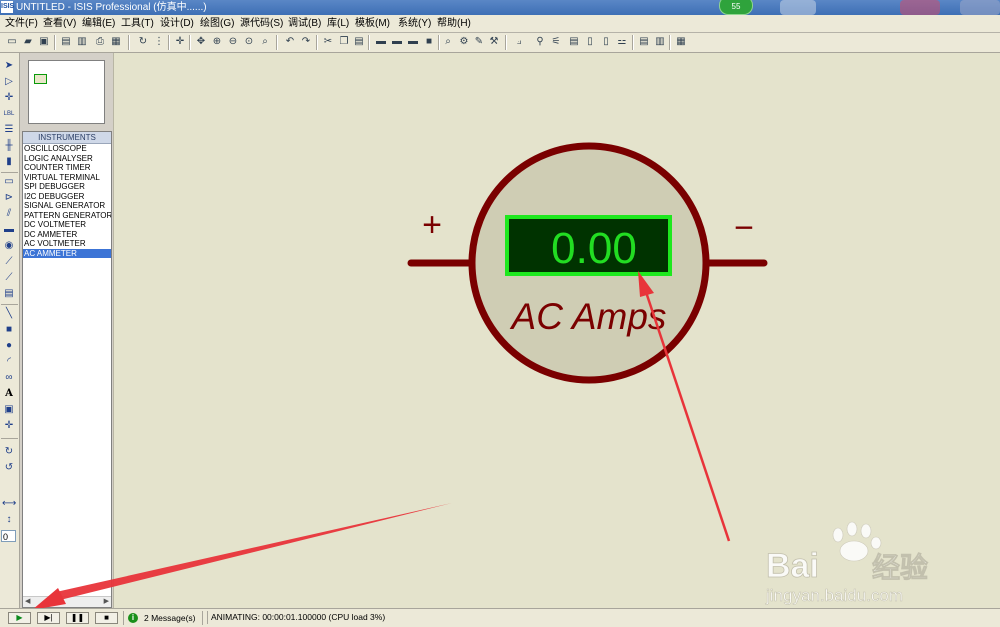  What do you see at coordinates (98, 23) in the screenshot?
I see `menu-edit: 编辑(E)` at bounding box center [98, 23].